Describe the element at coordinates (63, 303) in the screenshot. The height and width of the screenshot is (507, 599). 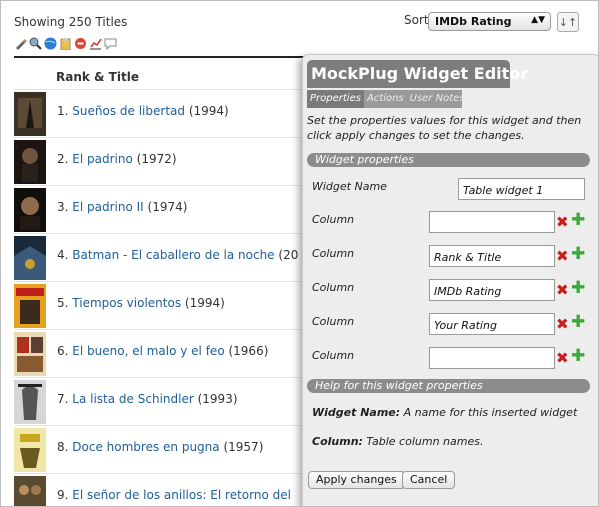
I see `rank-number: 5.` at that location.